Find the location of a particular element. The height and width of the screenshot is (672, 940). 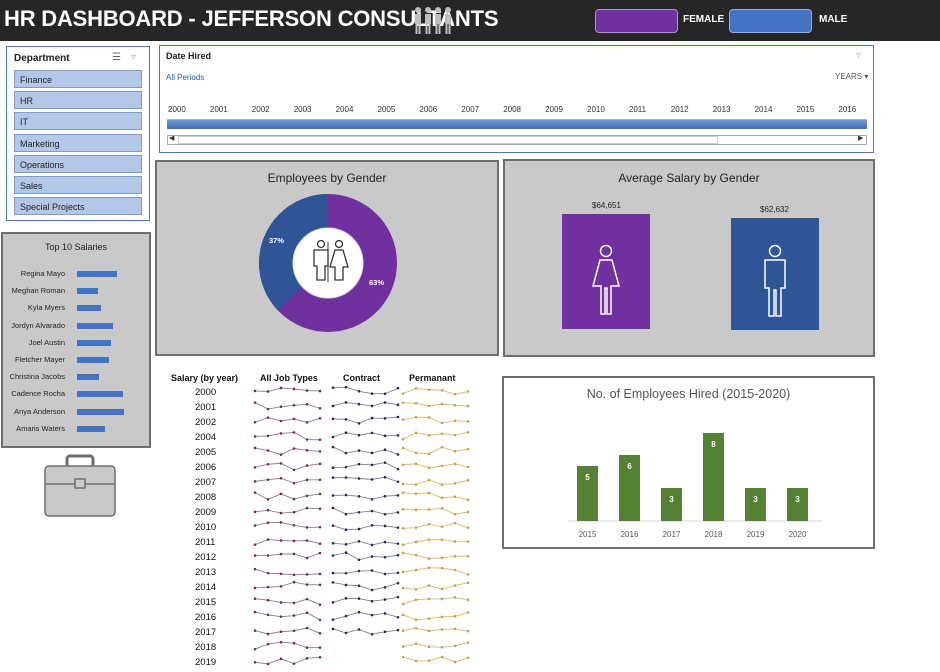

timeline-year-label: 2002 is located at coordinates (261, 109).